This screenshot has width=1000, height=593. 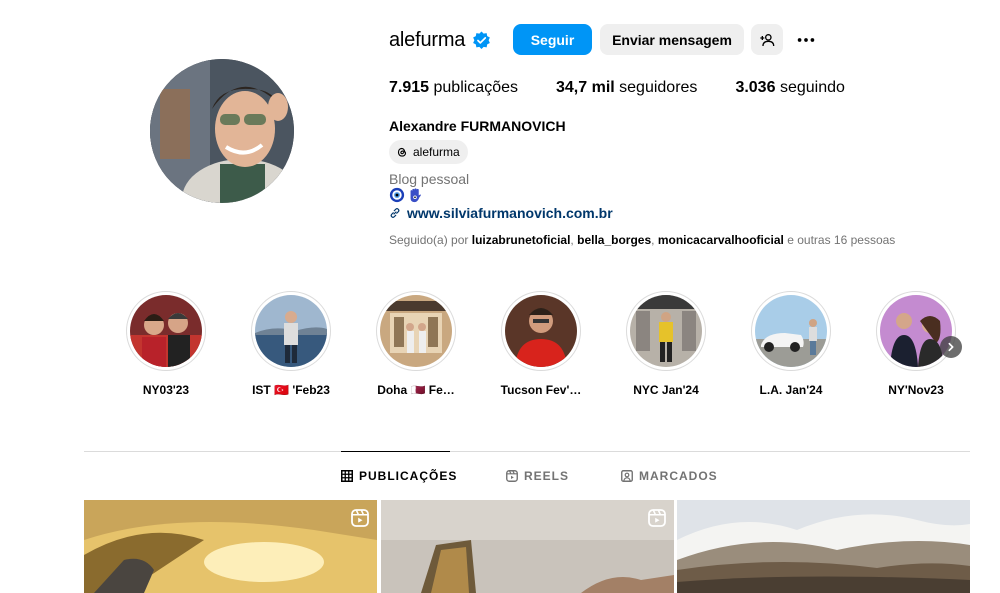 I want to click on tab-label: REELS, so click(x=547, y=476).